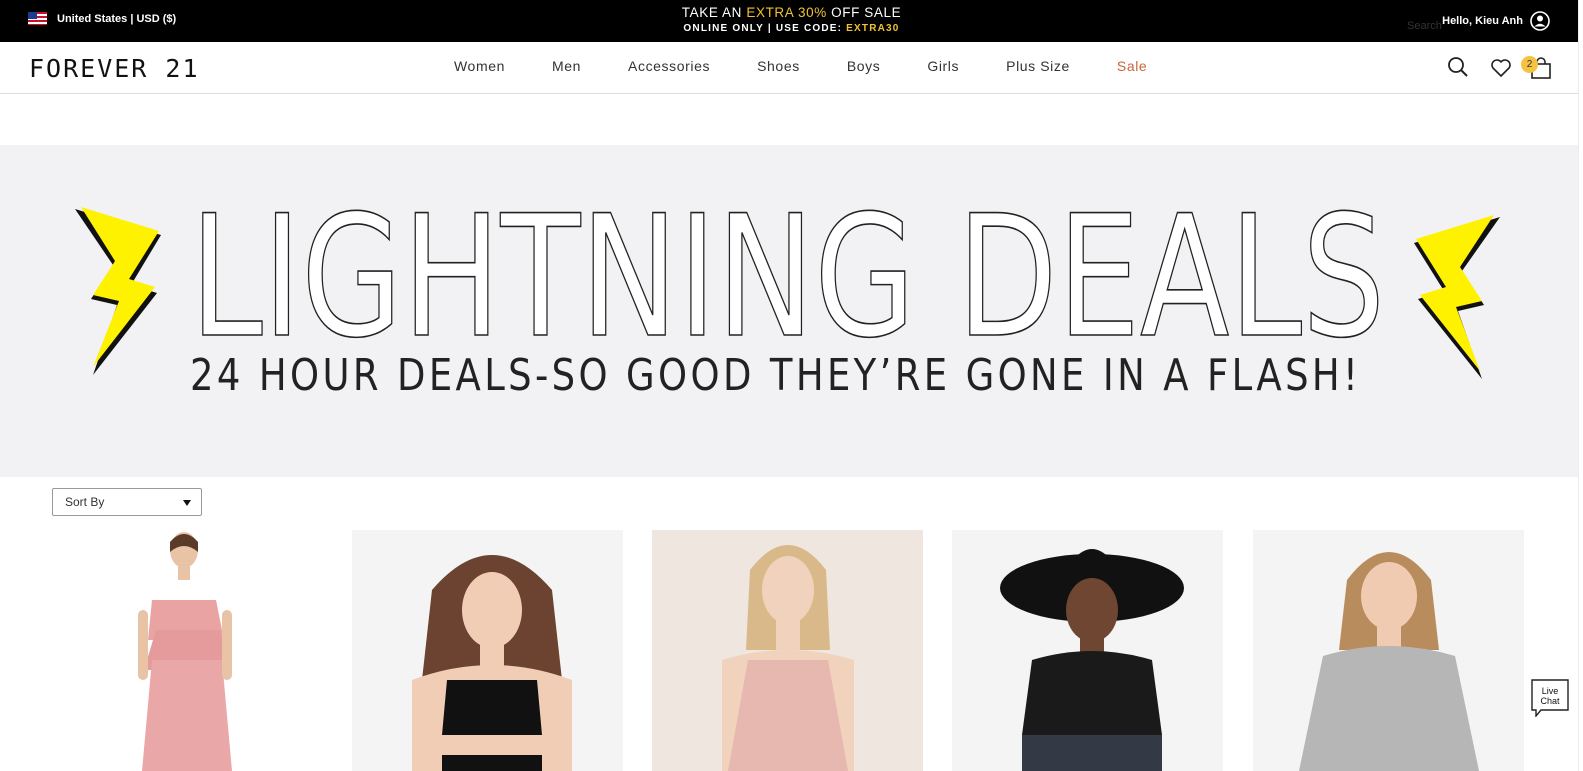  Describe the element at coordinates (873, 28) in the screenshot. I see `promo-code: EXTRA30` at that location.